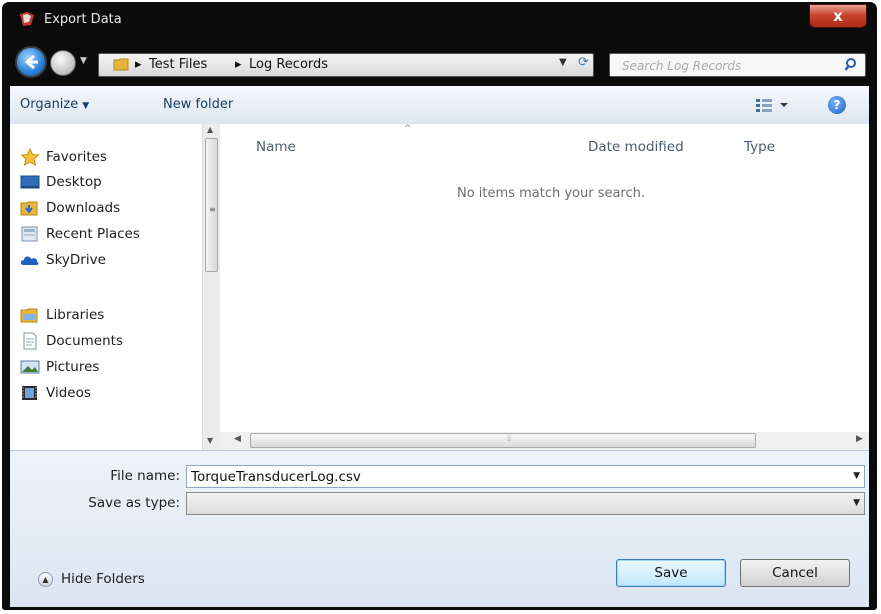 Image resolution: width=881 pixels, height=614 pixels. I want to click on column-header-name: Name, so click(276, 147).